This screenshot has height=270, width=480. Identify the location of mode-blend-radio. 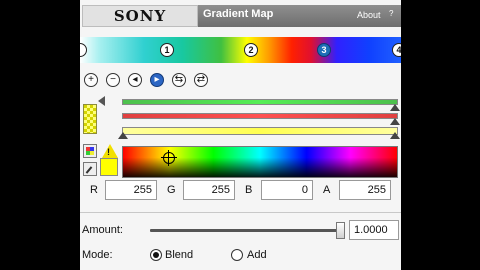
(156, 255).